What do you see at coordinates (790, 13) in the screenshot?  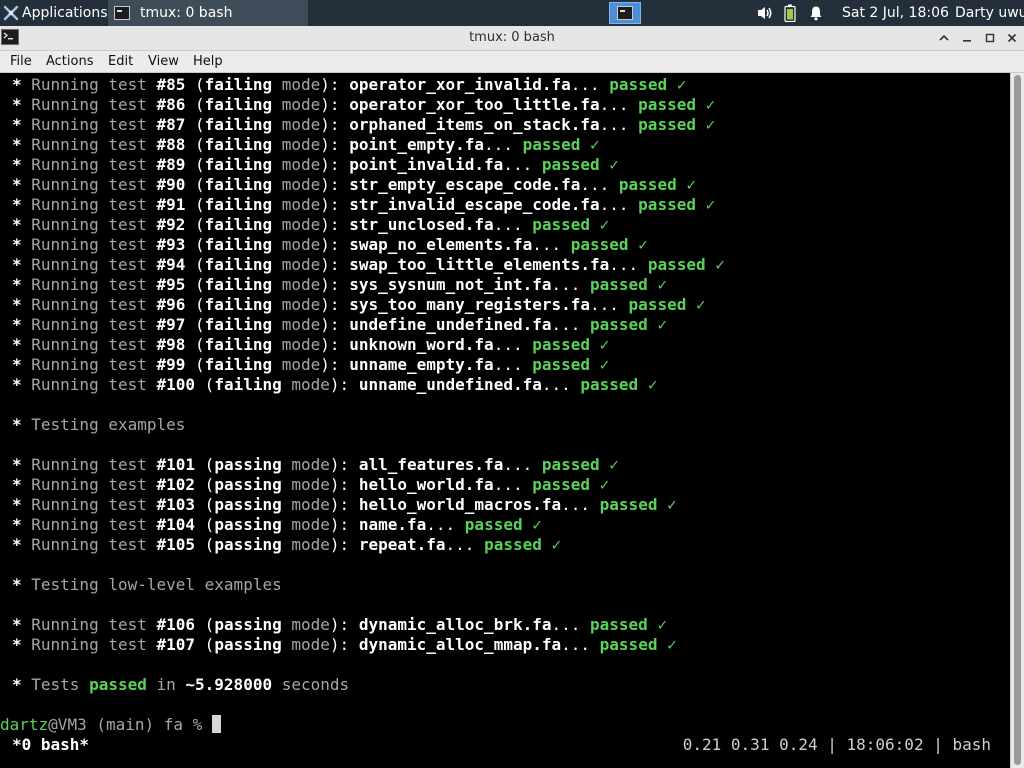 I see `battery-icon` at bounding box center [790, 13].